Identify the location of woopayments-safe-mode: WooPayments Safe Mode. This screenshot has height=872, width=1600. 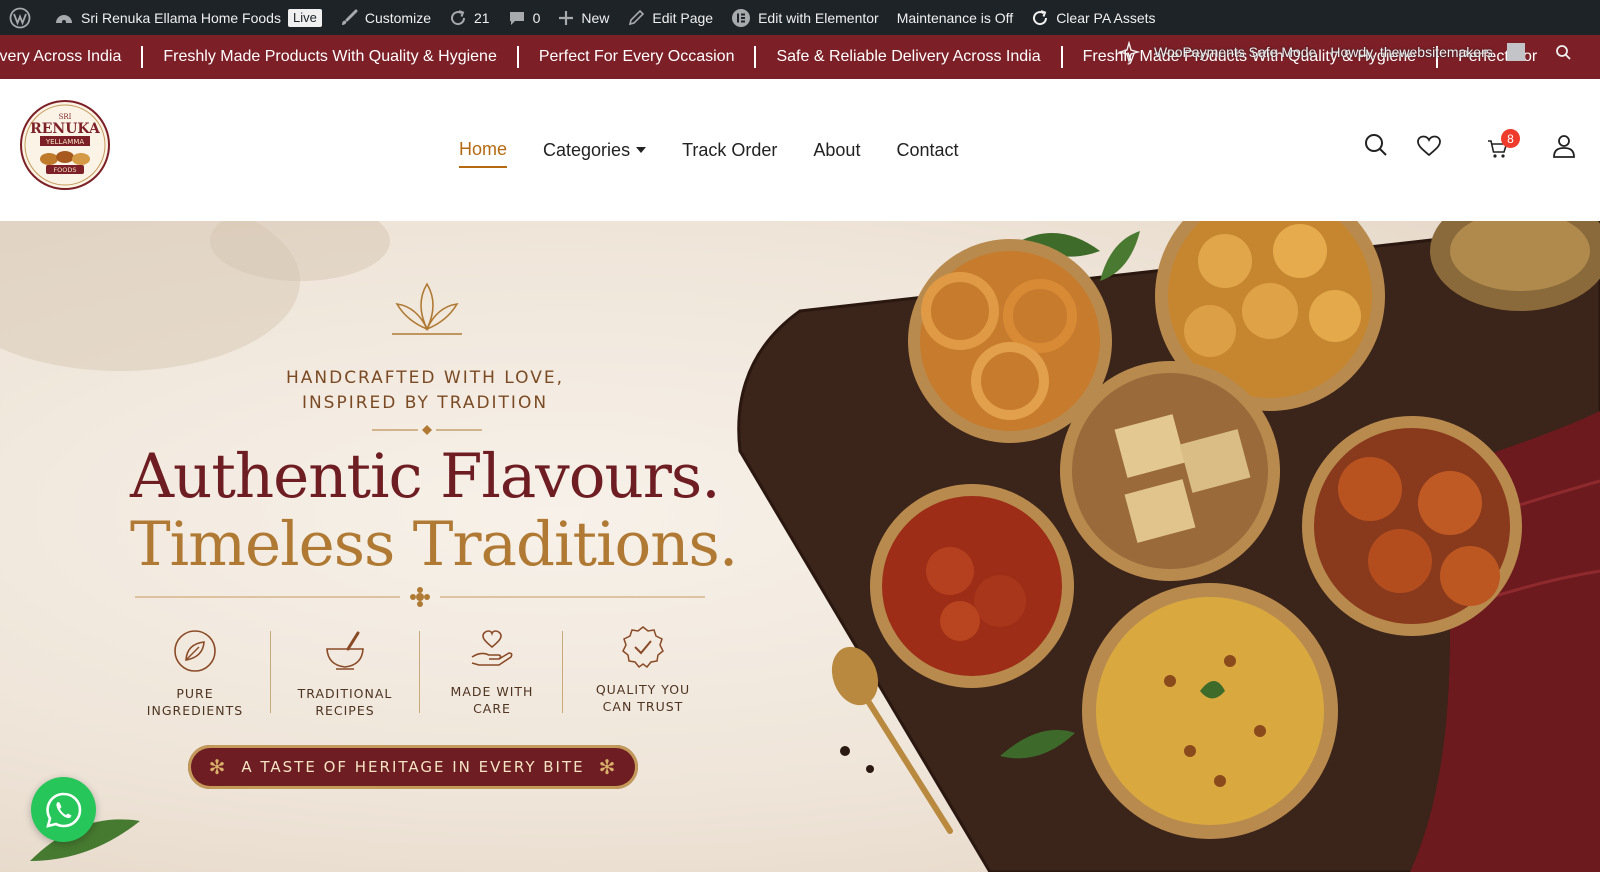
(1235, 52).